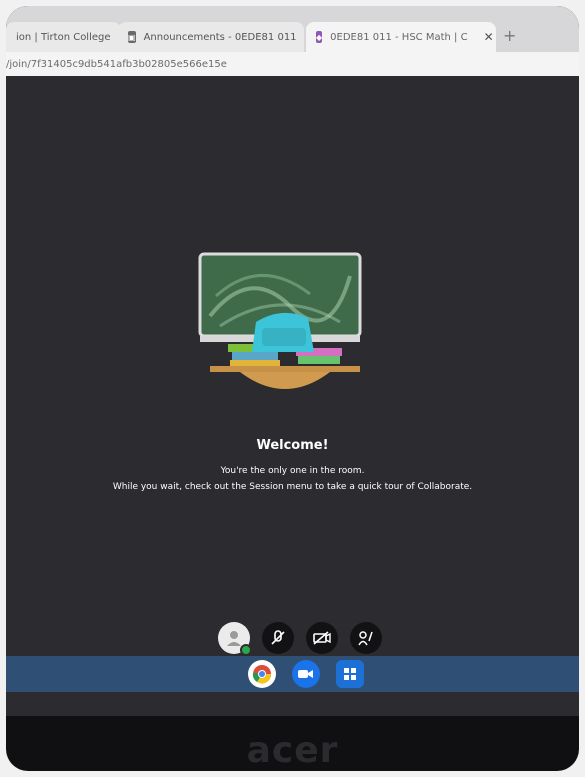  Describe the element at coordinates (116, 64) in the screenshot. I see `url-text: /join/7f31405c9db541afb3b02805e566e15e` at that location.